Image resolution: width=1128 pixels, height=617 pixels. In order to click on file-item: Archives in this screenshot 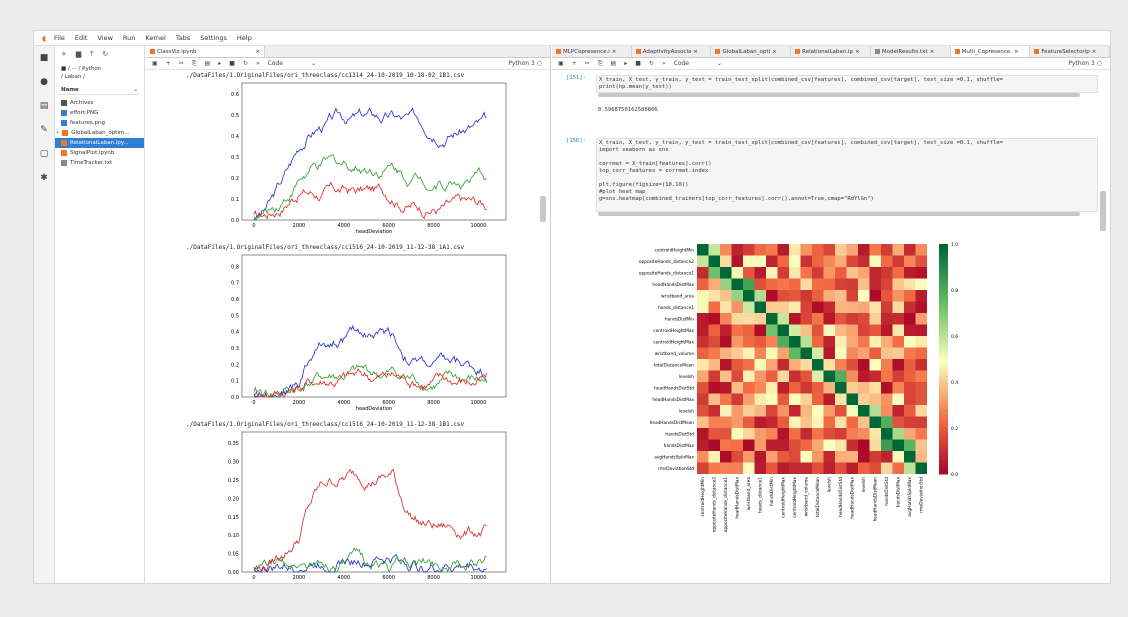, I will do `click(99, 103)`.